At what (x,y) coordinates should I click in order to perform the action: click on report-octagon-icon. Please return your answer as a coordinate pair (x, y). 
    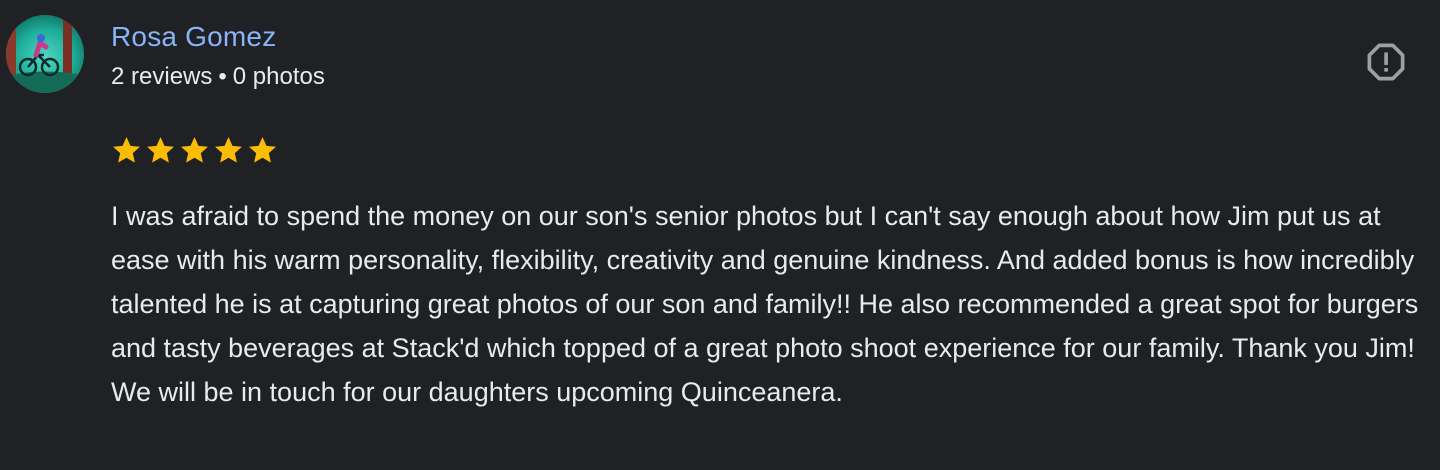
    Looking at the image, I should click on (1386, 62).